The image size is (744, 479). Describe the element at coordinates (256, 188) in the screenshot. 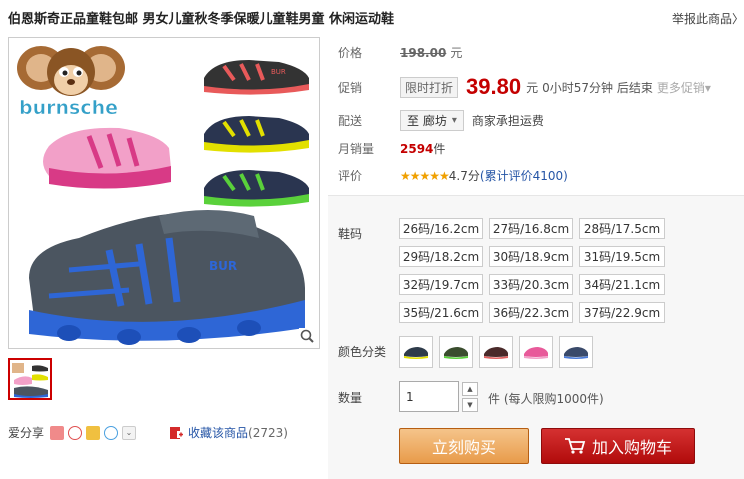

I see `shoe-green` at that location.